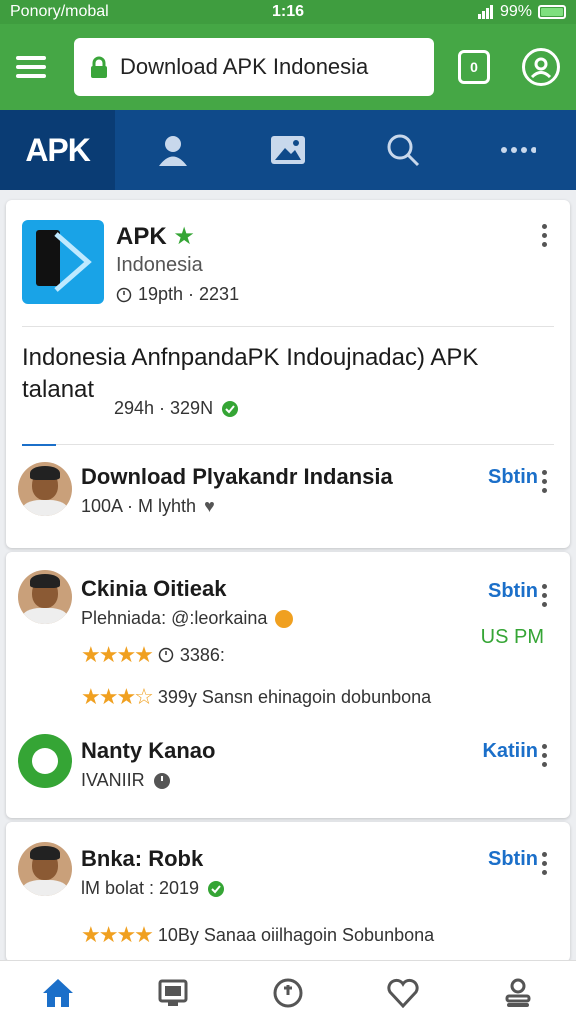  Describe the element at coordinates (474, 67) in the screenshot. I see `tab-count-button: 0` at that location.